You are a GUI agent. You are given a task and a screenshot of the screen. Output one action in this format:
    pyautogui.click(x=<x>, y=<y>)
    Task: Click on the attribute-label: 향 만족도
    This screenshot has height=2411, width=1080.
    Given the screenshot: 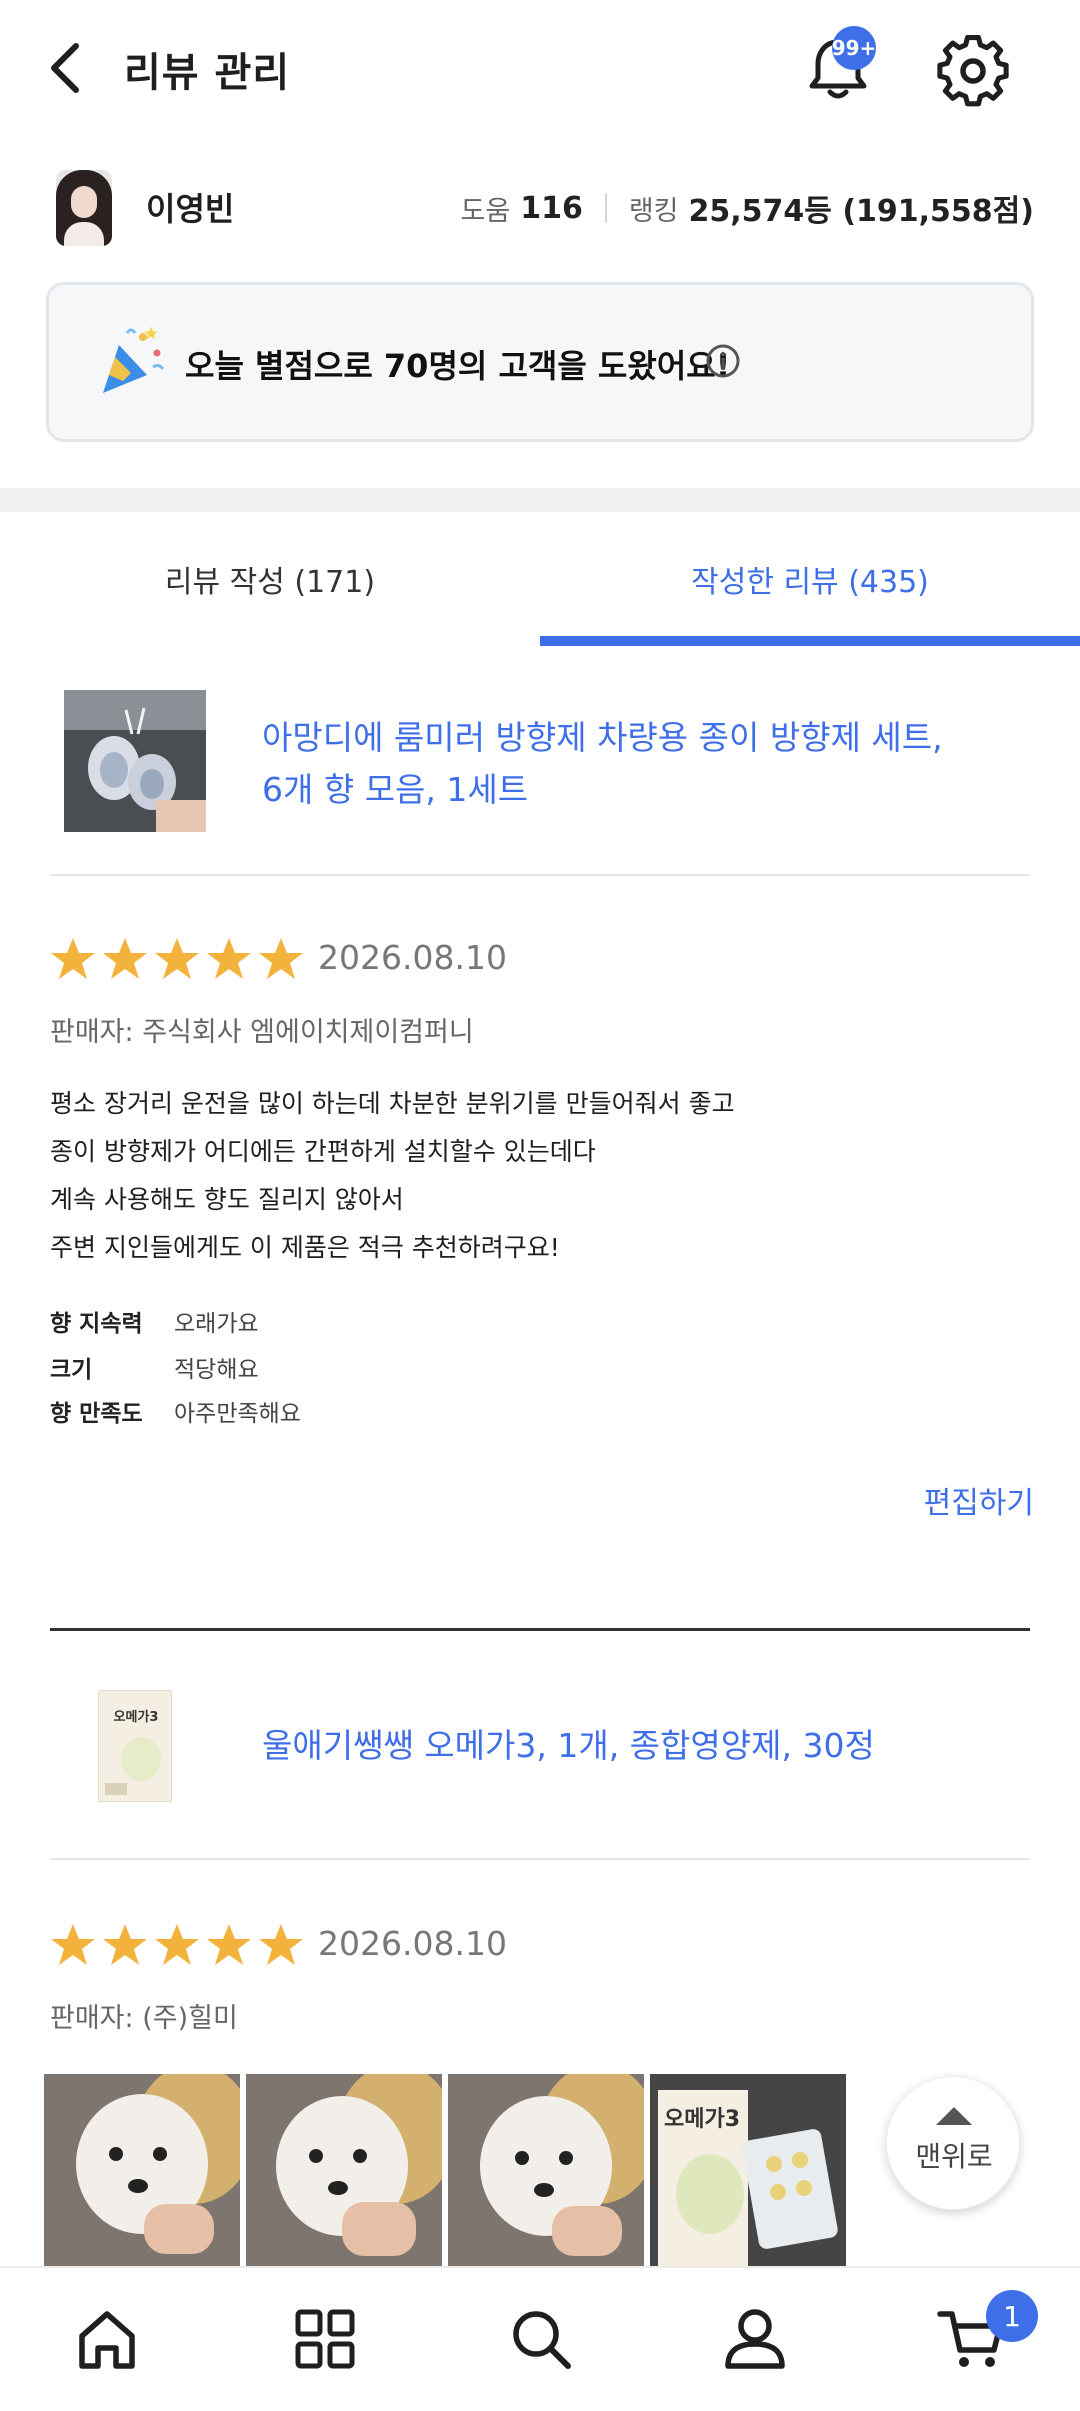 What is the action you would take?
    pyautogui.click(x=96, y=1414)
    